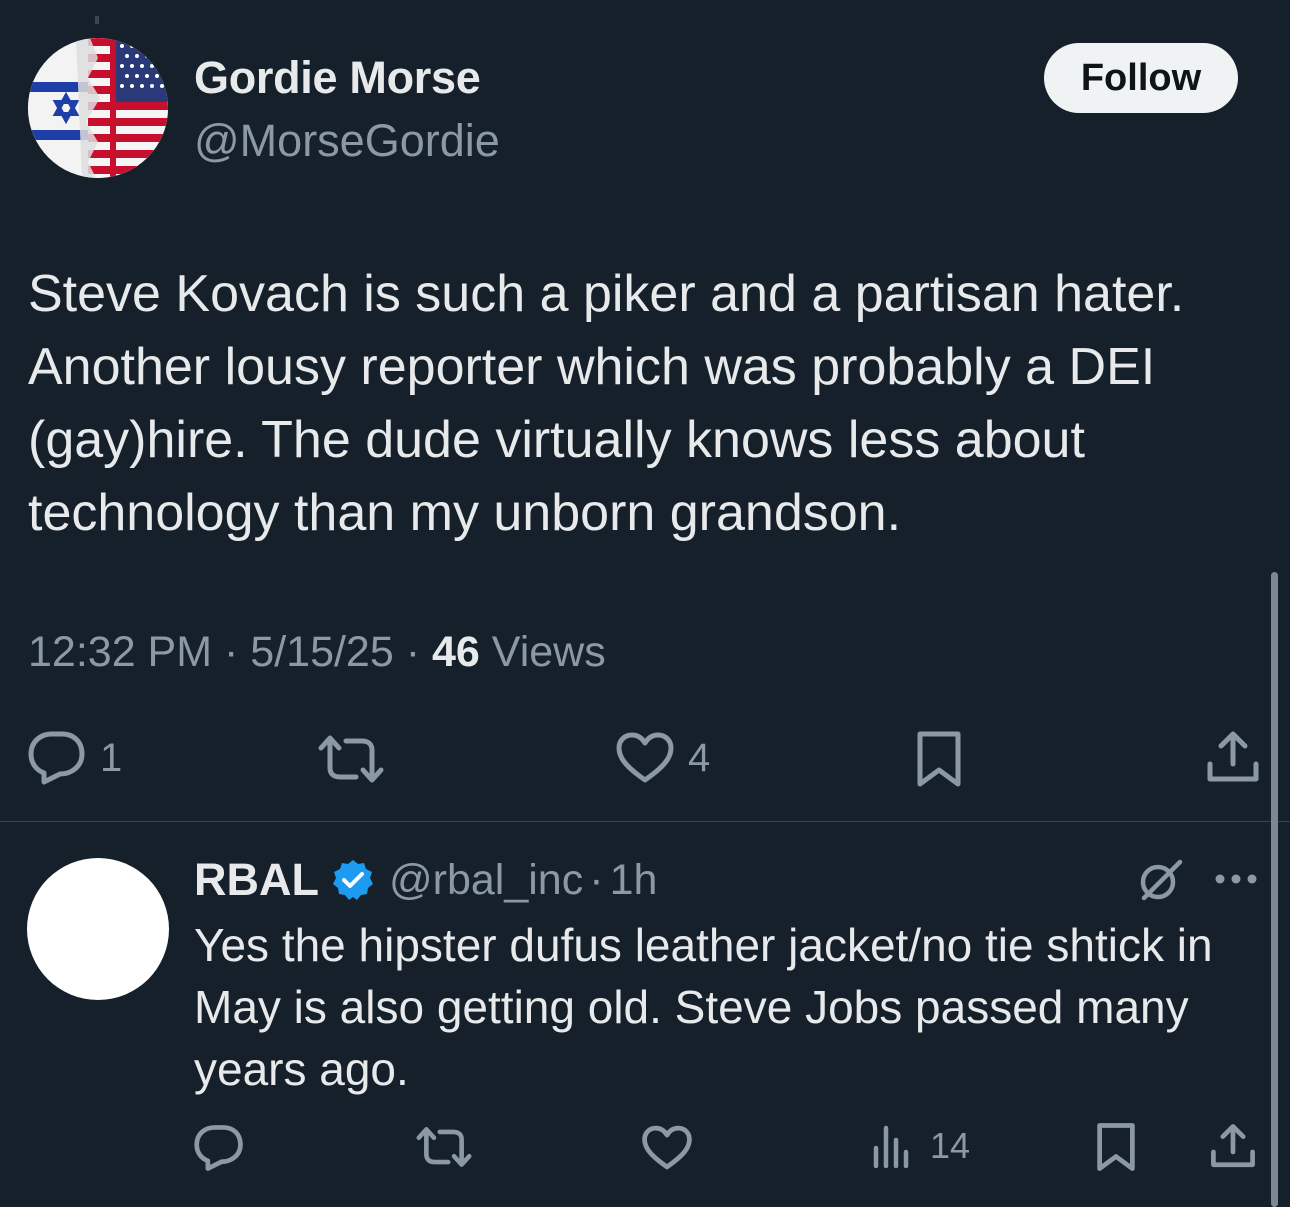  I want to click on reply-author-handle: @rbal_inc, so click(486, 880).